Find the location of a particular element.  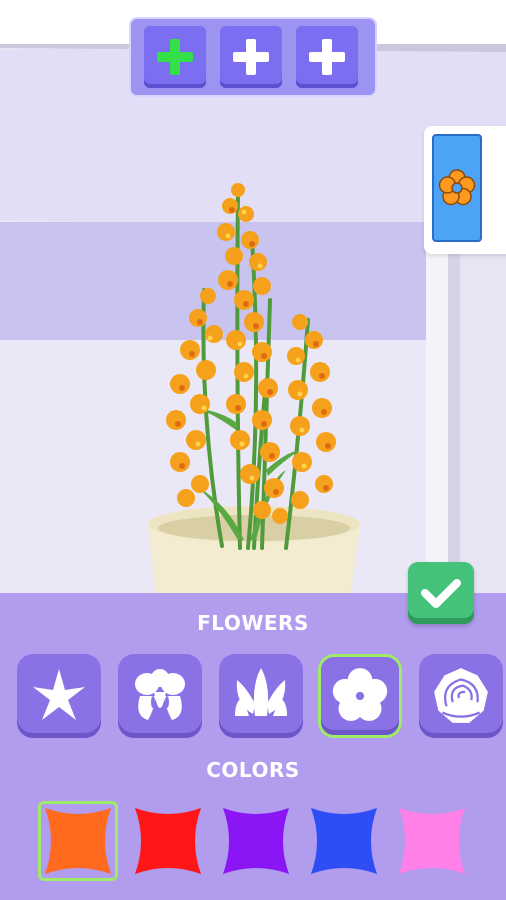

tulip-icon is located at coordinates (261, 692).